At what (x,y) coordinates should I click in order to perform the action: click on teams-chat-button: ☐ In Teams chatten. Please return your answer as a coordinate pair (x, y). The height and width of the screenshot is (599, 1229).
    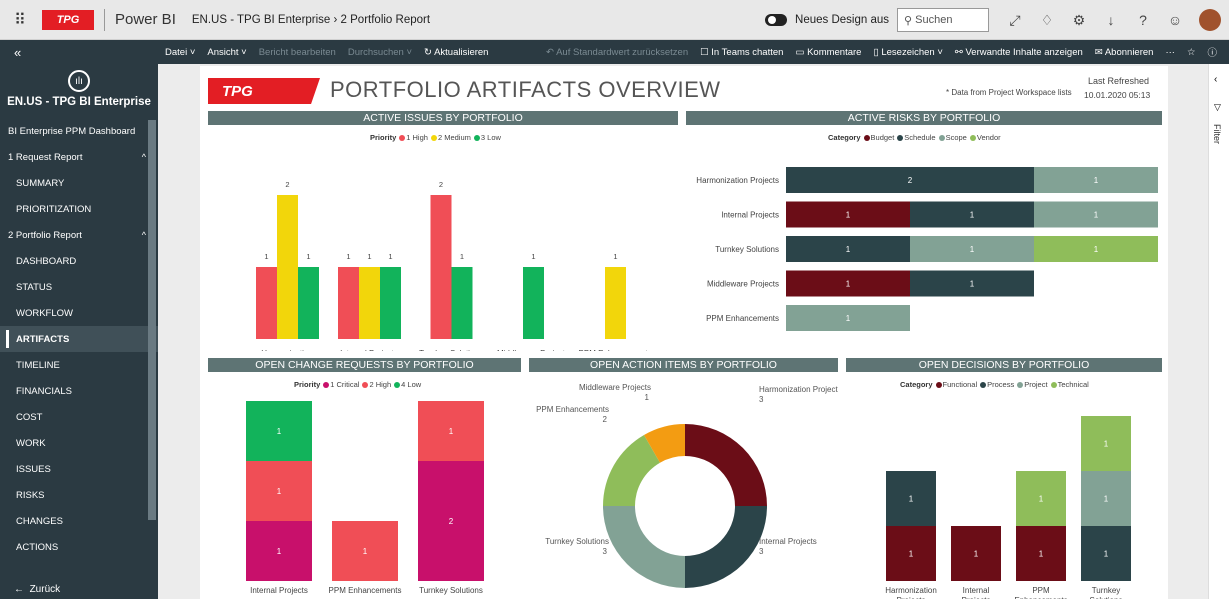
    Looking at the image, I should click on (741, 52).